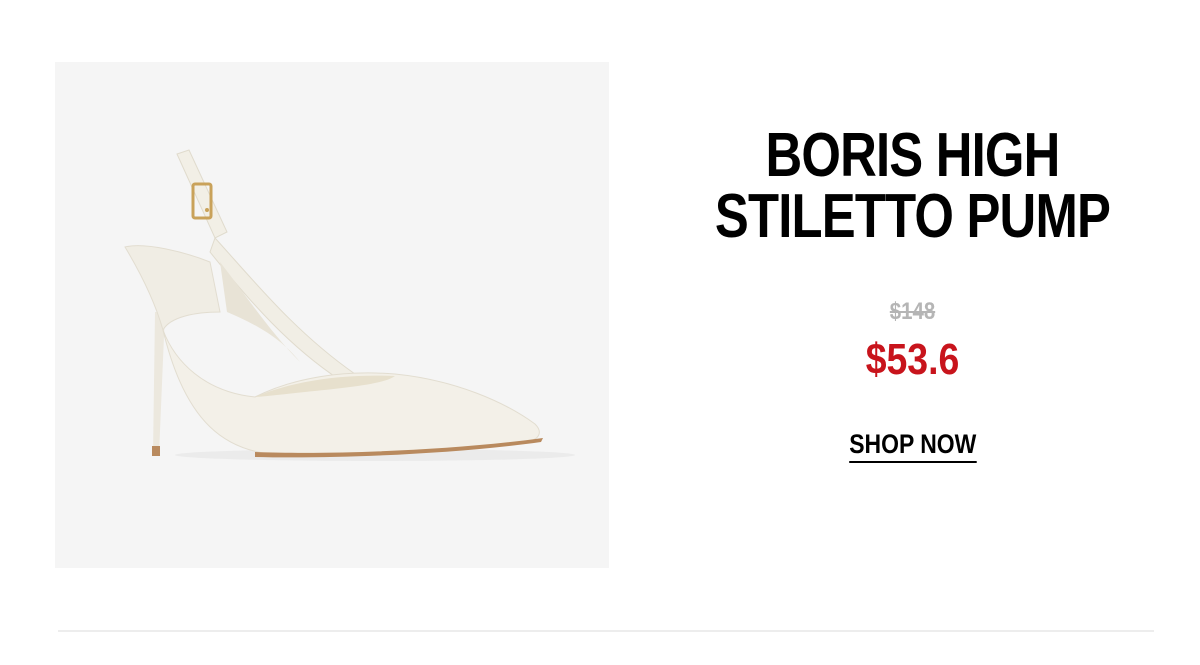  I want to click on product-title: BORIS HIGH STILETTO PUMP, so click(912, 186).